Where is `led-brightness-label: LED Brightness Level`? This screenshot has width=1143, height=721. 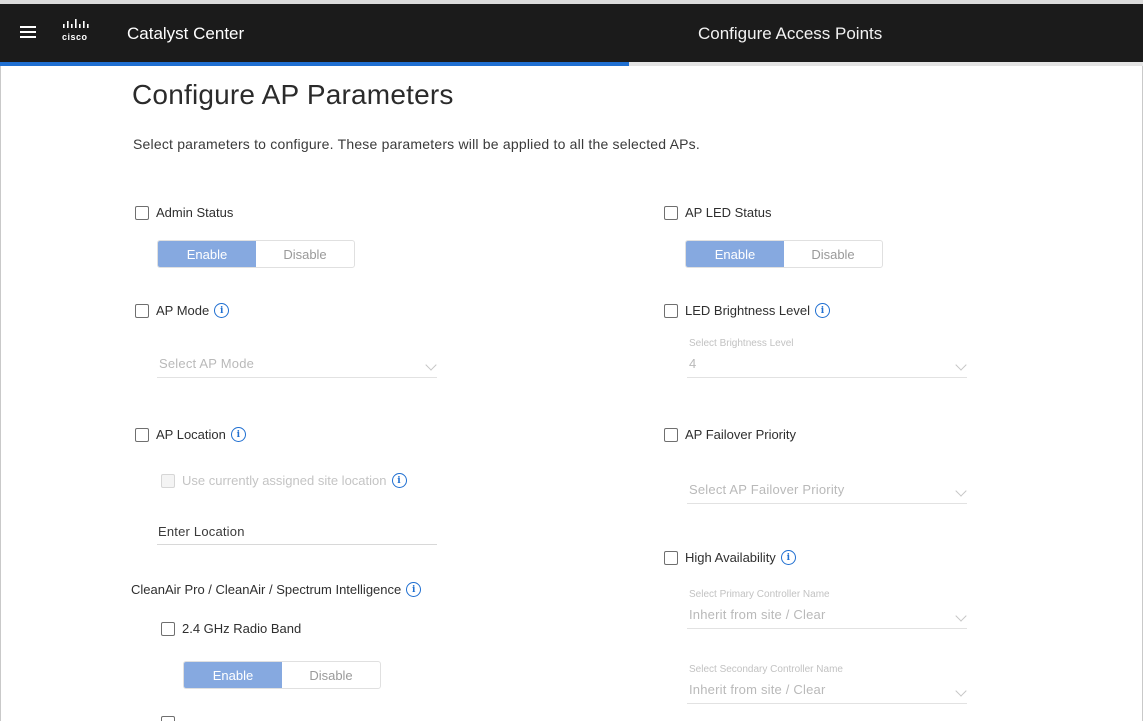 led-brightness-label: LED Brightness Level is located at coordinates (748, 310).